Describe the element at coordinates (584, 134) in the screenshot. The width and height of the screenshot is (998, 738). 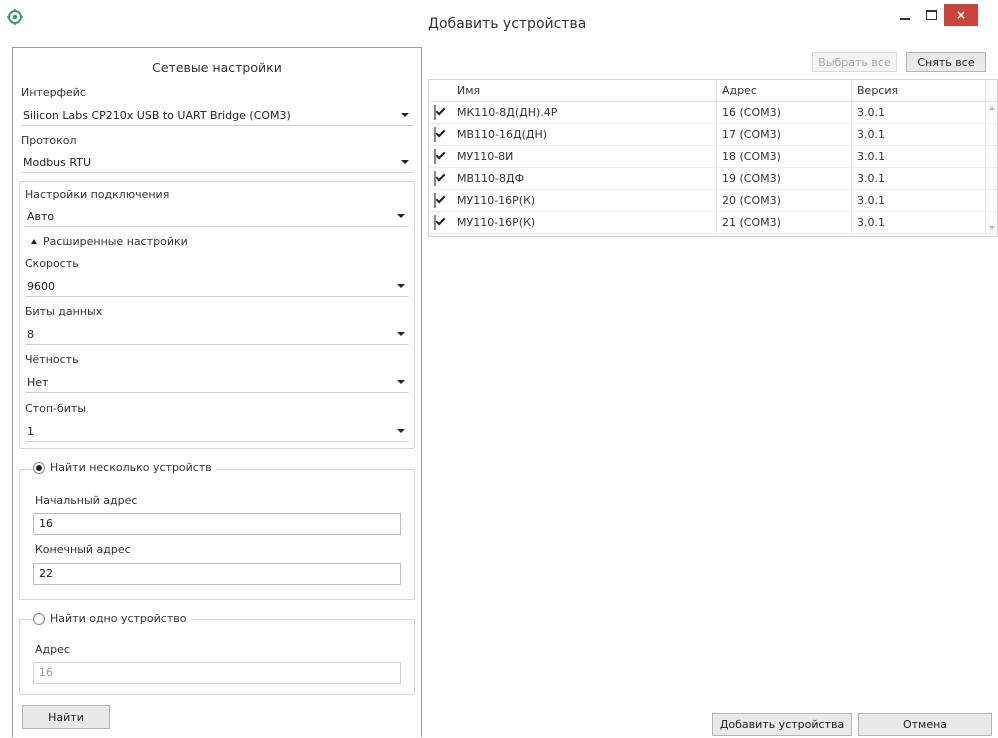
I see `device-name: МВ110-16Д(ДН)` at that location.